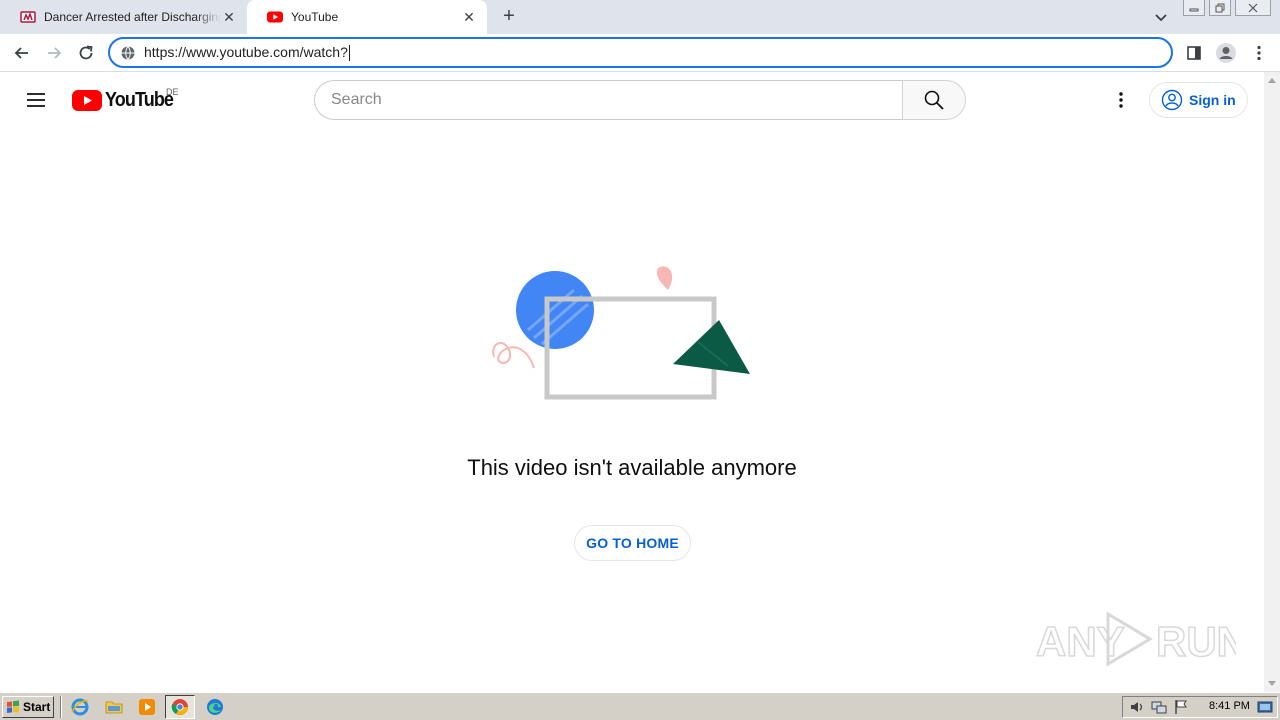 This screenshot has height=720, width=1280. What do you see at coordinates (1080, 641) in the screenshot?
I see `watermark-text-left: ANY` at bounding box center [1080, 641].